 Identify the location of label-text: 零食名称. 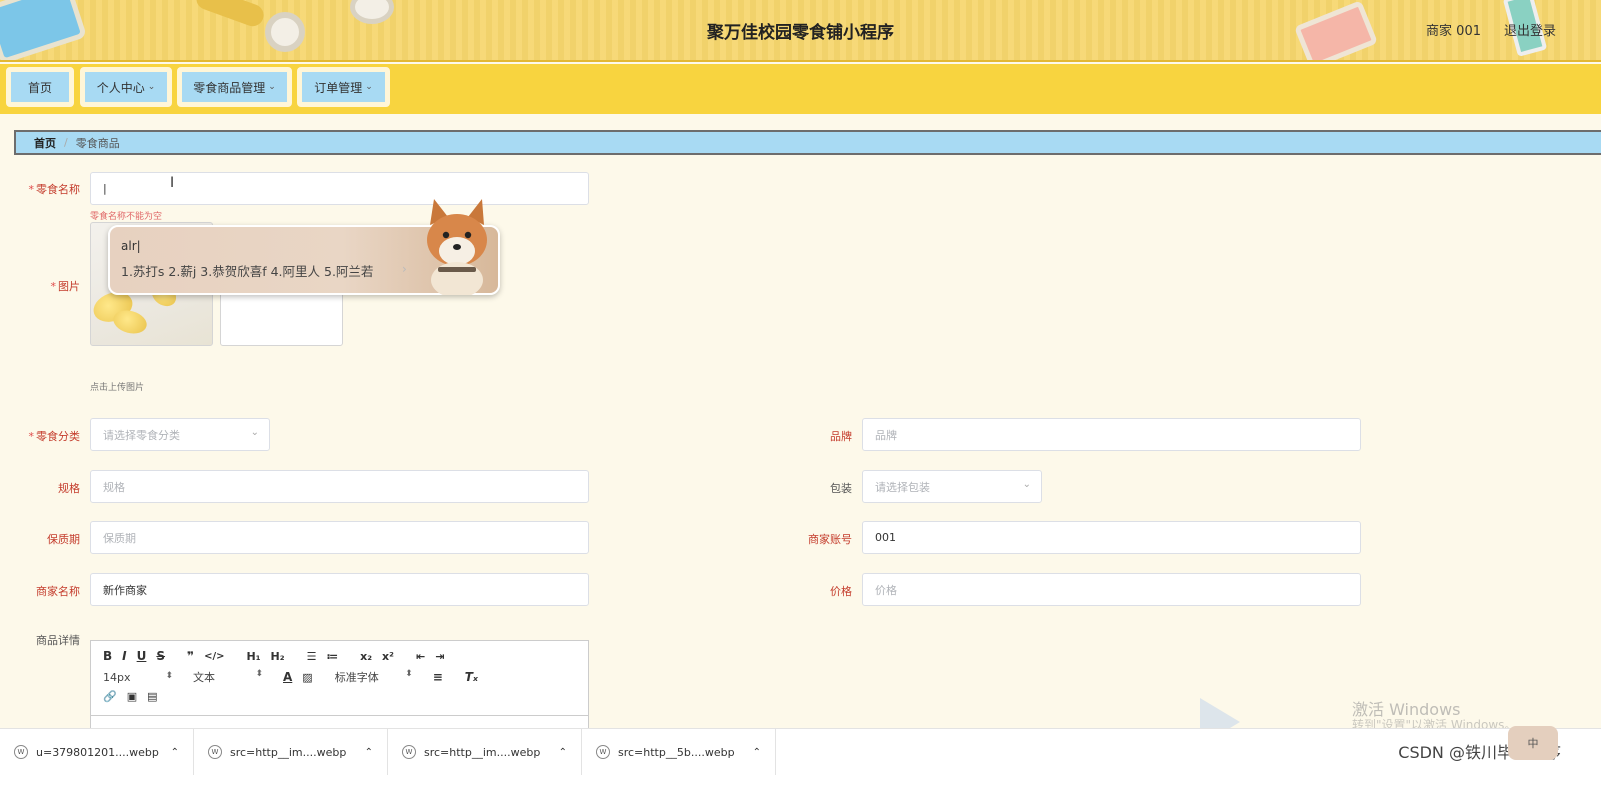
(58, 189).